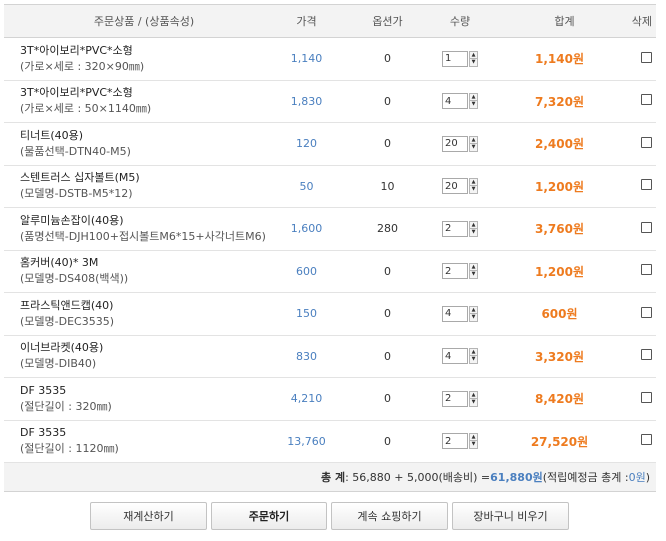  Describe the element at coordinates (80, 178) in the screenshot. I see `product-name: 스텐트러스 십자볼트(M5)` at that location.